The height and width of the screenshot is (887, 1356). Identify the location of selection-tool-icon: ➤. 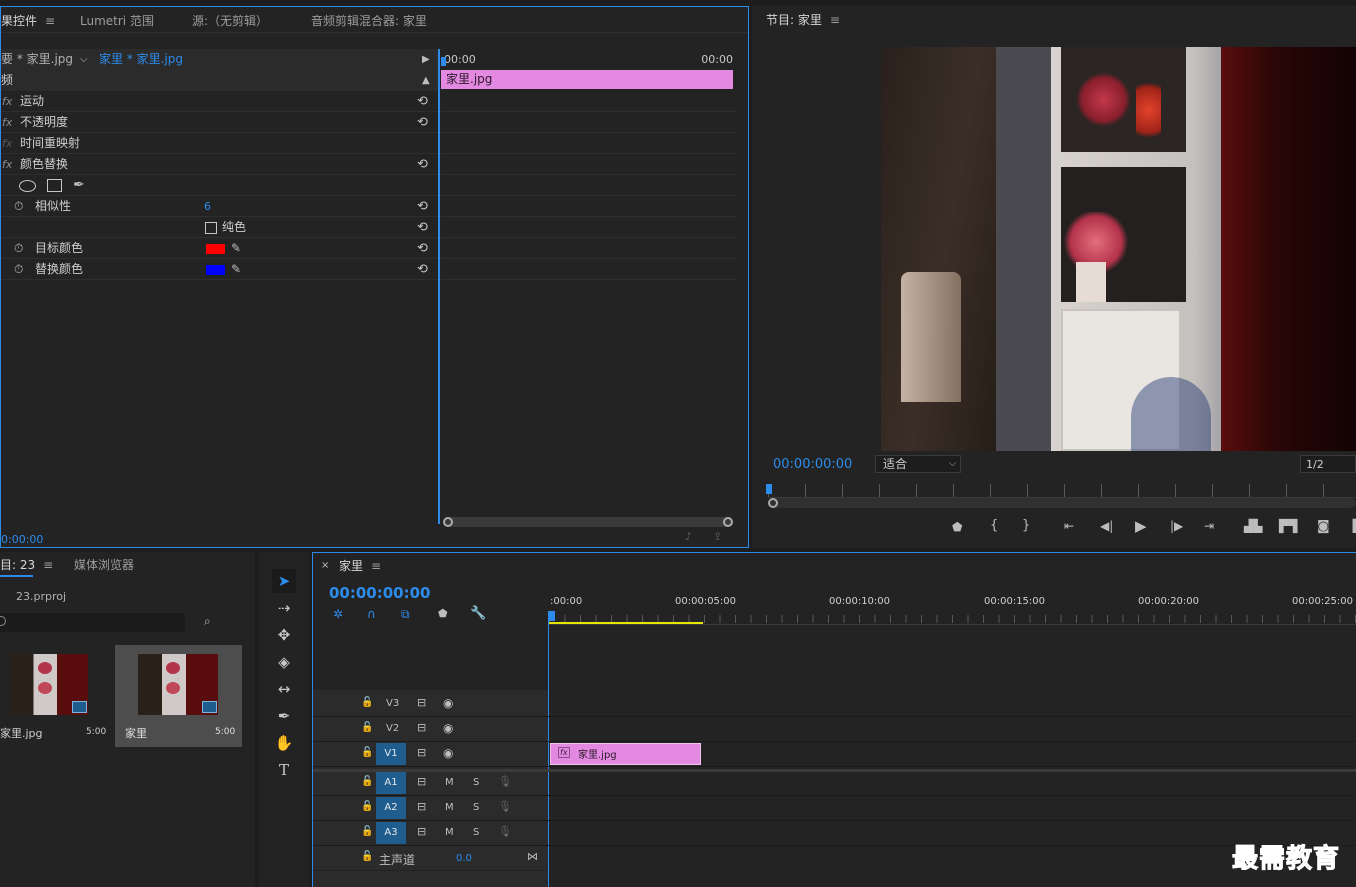
(284, 581).